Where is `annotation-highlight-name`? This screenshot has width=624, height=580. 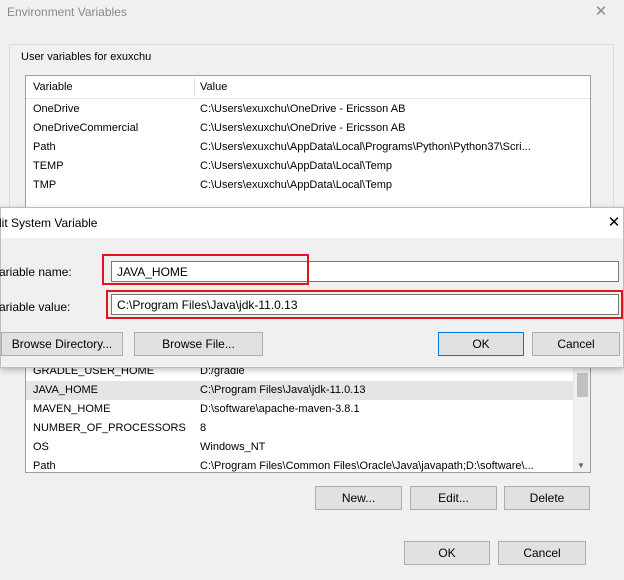 annotation-highlight-name is located at coordinates (205, 269).